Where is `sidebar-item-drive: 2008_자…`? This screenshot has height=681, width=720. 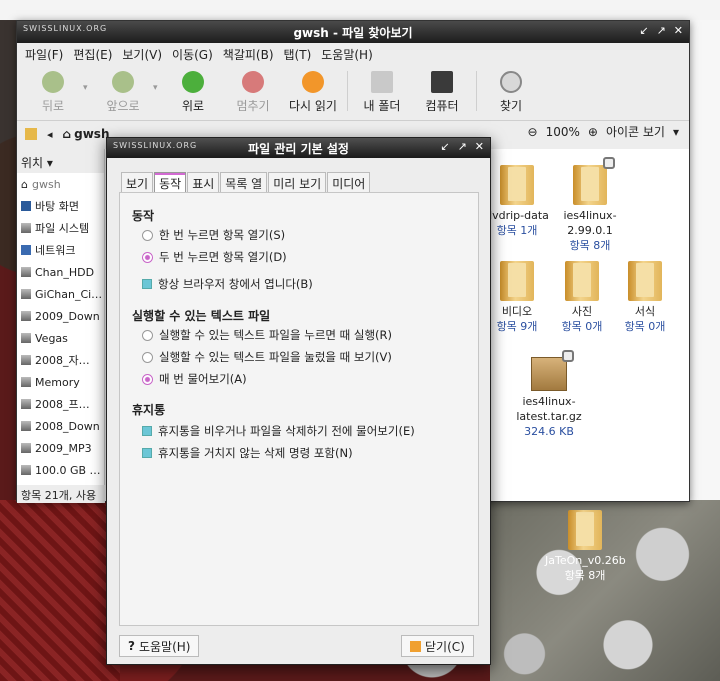
sidebar-item-drive: 2008_자… is located at coordinates (60, 360).